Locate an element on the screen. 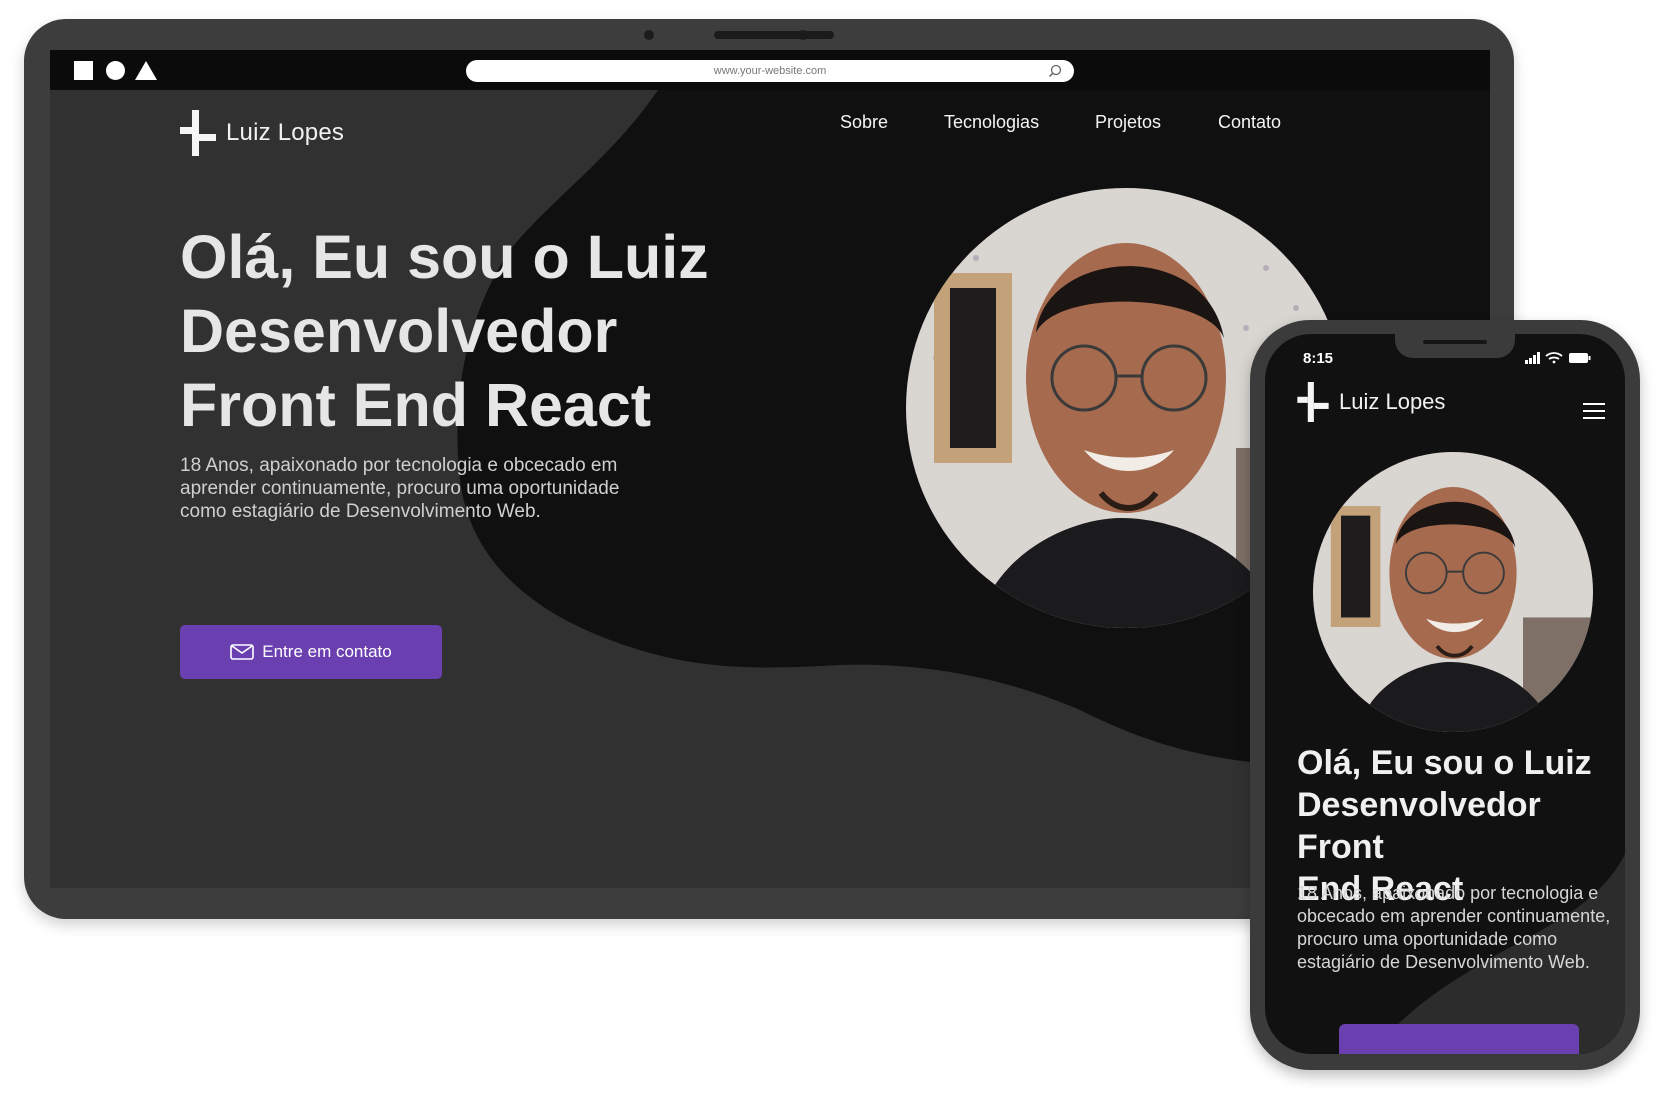  speaker-bar is located at coordinates (1455, 342).